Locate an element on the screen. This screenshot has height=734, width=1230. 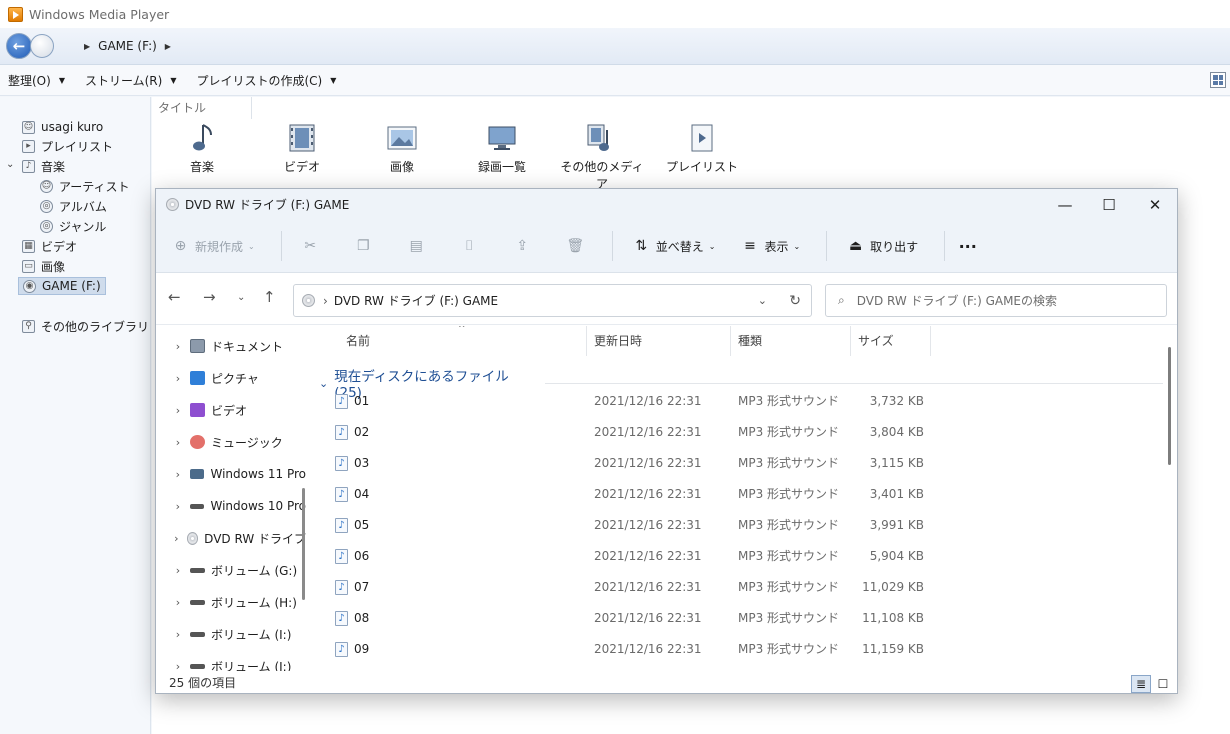
sidebar-item-genre: ◎ ジャンル is located at coordinates (73, 226).